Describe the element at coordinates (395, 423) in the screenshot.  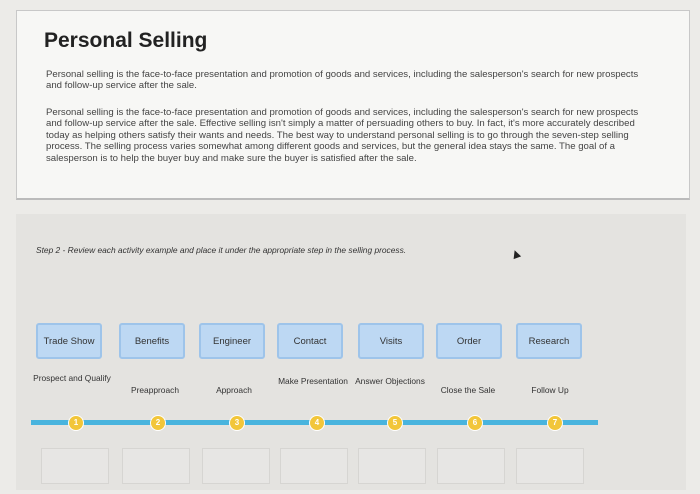
I see `step-marker-5: 5` at that location.